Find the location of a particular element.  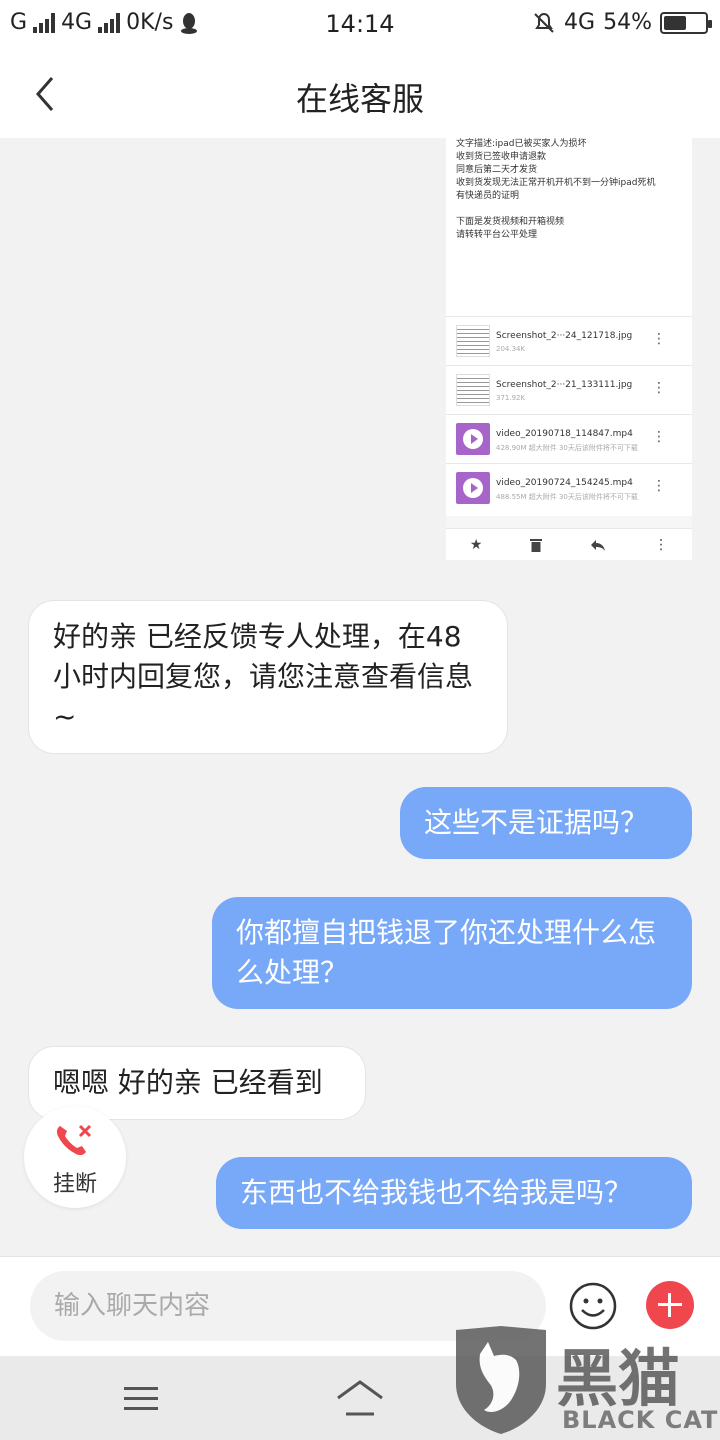

message-bubble-outgoing: 东西也不给我钱也不给我是吗？ is located at coordinates (454, 1193).